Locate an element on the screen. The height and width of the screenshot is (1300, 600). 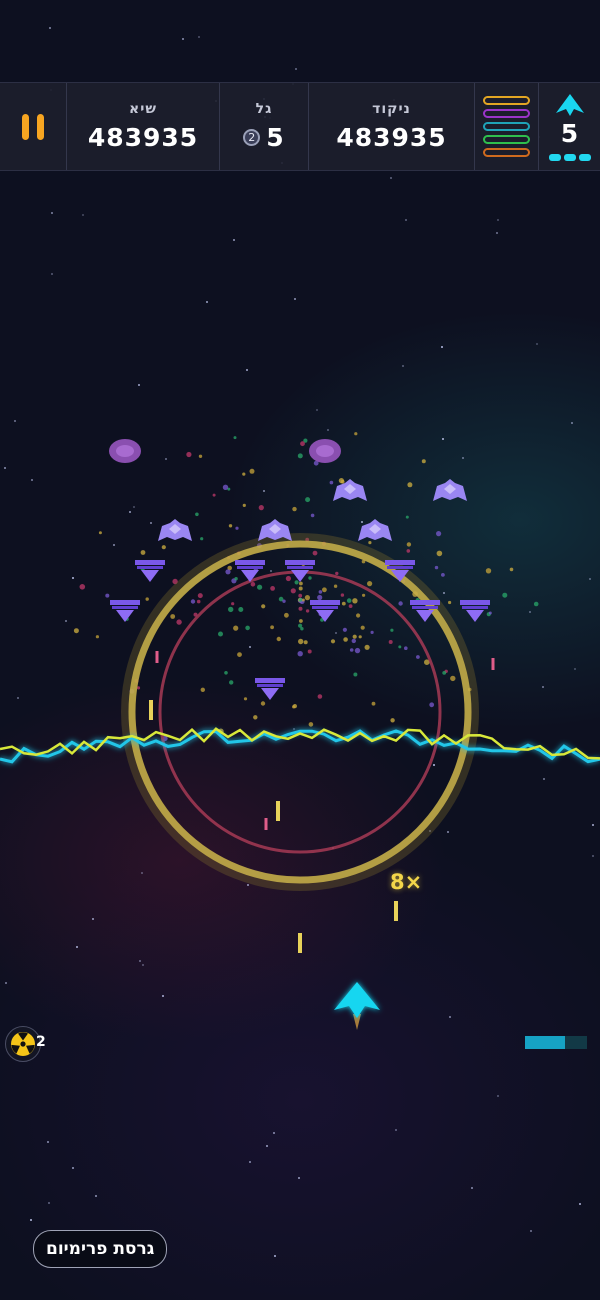
premium-version-label: גרסת פרימיום is located at coordinates (100, 1249).